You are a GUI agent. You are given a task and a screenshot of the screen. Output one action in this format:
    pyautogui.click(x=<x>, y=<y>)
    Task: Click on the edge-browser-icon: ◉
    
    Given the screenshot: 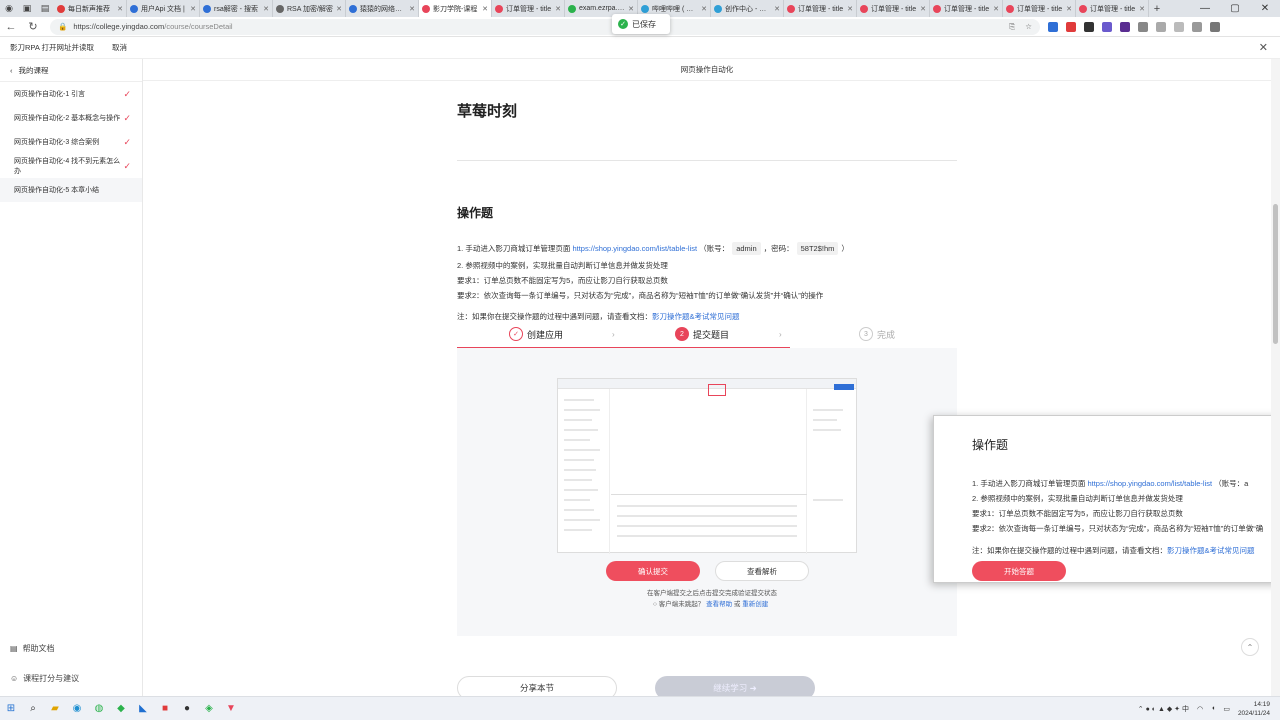 What is the action you would take?
    pyautogui.click(x=77, y=709)
    